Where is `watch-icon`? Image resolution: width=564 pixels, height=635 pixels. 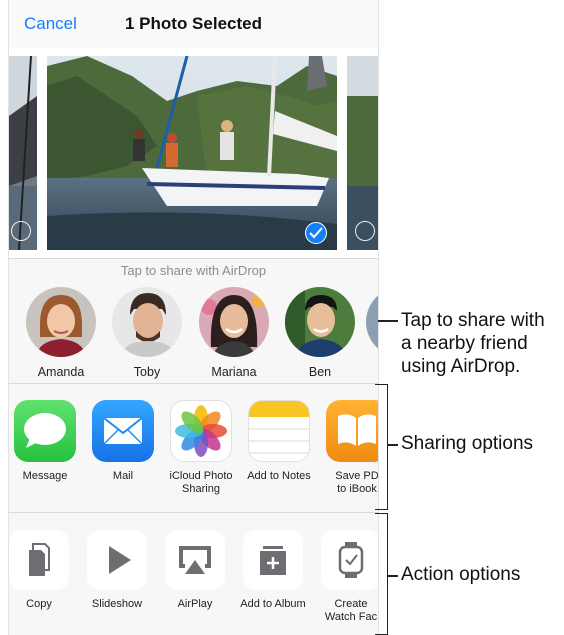
watch-icon is located at coordinates (349, 560).